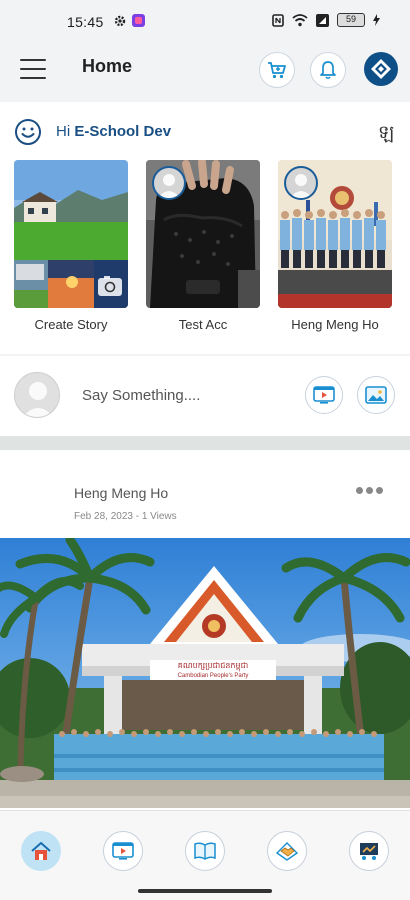 Image resolution: width=410 pixels, height=900 pixels. I want to click on image-icon, so click(376, 395).